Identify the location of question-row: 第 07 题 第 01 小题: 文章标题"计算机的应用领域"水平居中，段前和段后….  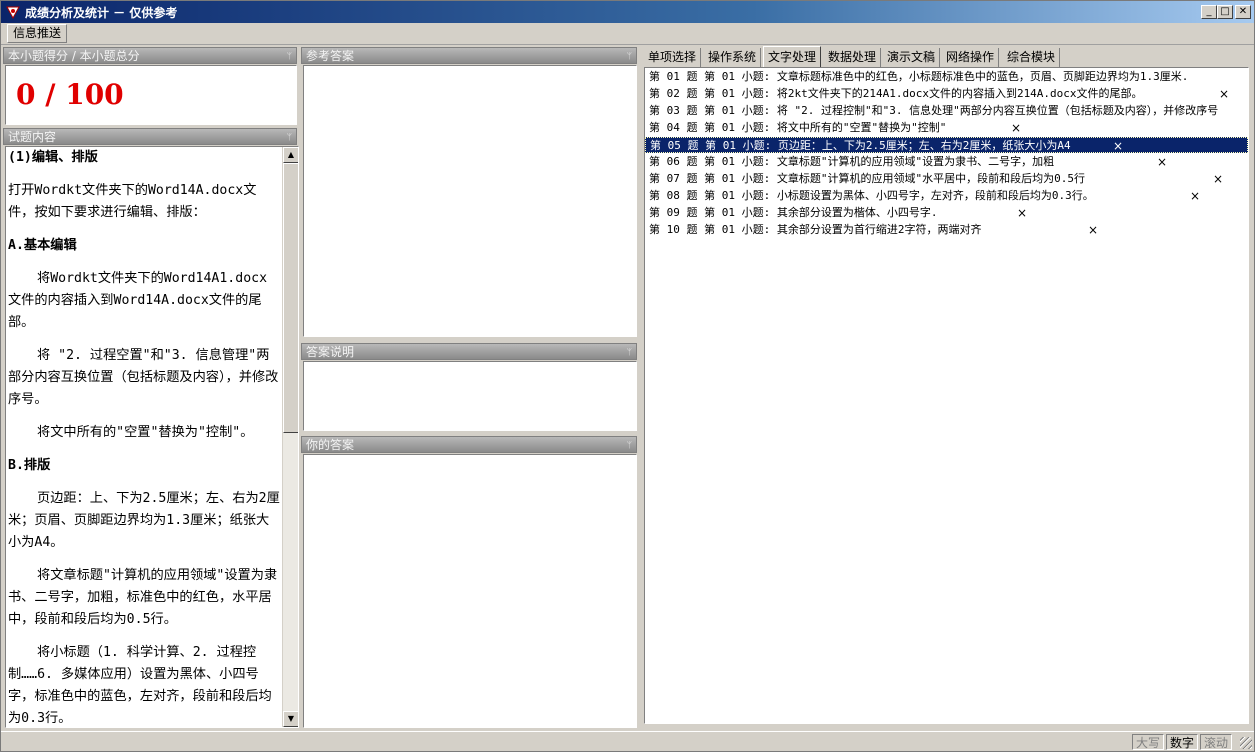
(946, 179).